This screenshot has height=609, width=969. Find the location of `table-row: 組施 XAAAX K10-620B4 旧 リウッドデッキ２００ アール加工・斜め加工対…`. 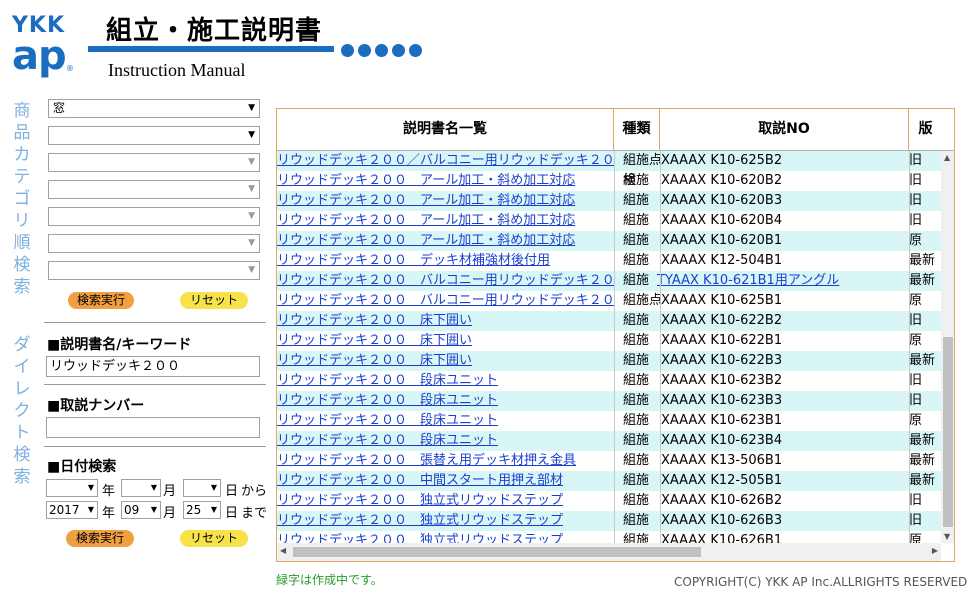

table-row: 組施 XAAAX K10-620B4 旧 リウッドデッキ２００ アール加工・斜め加工対… is located at coordinates (609, 221).